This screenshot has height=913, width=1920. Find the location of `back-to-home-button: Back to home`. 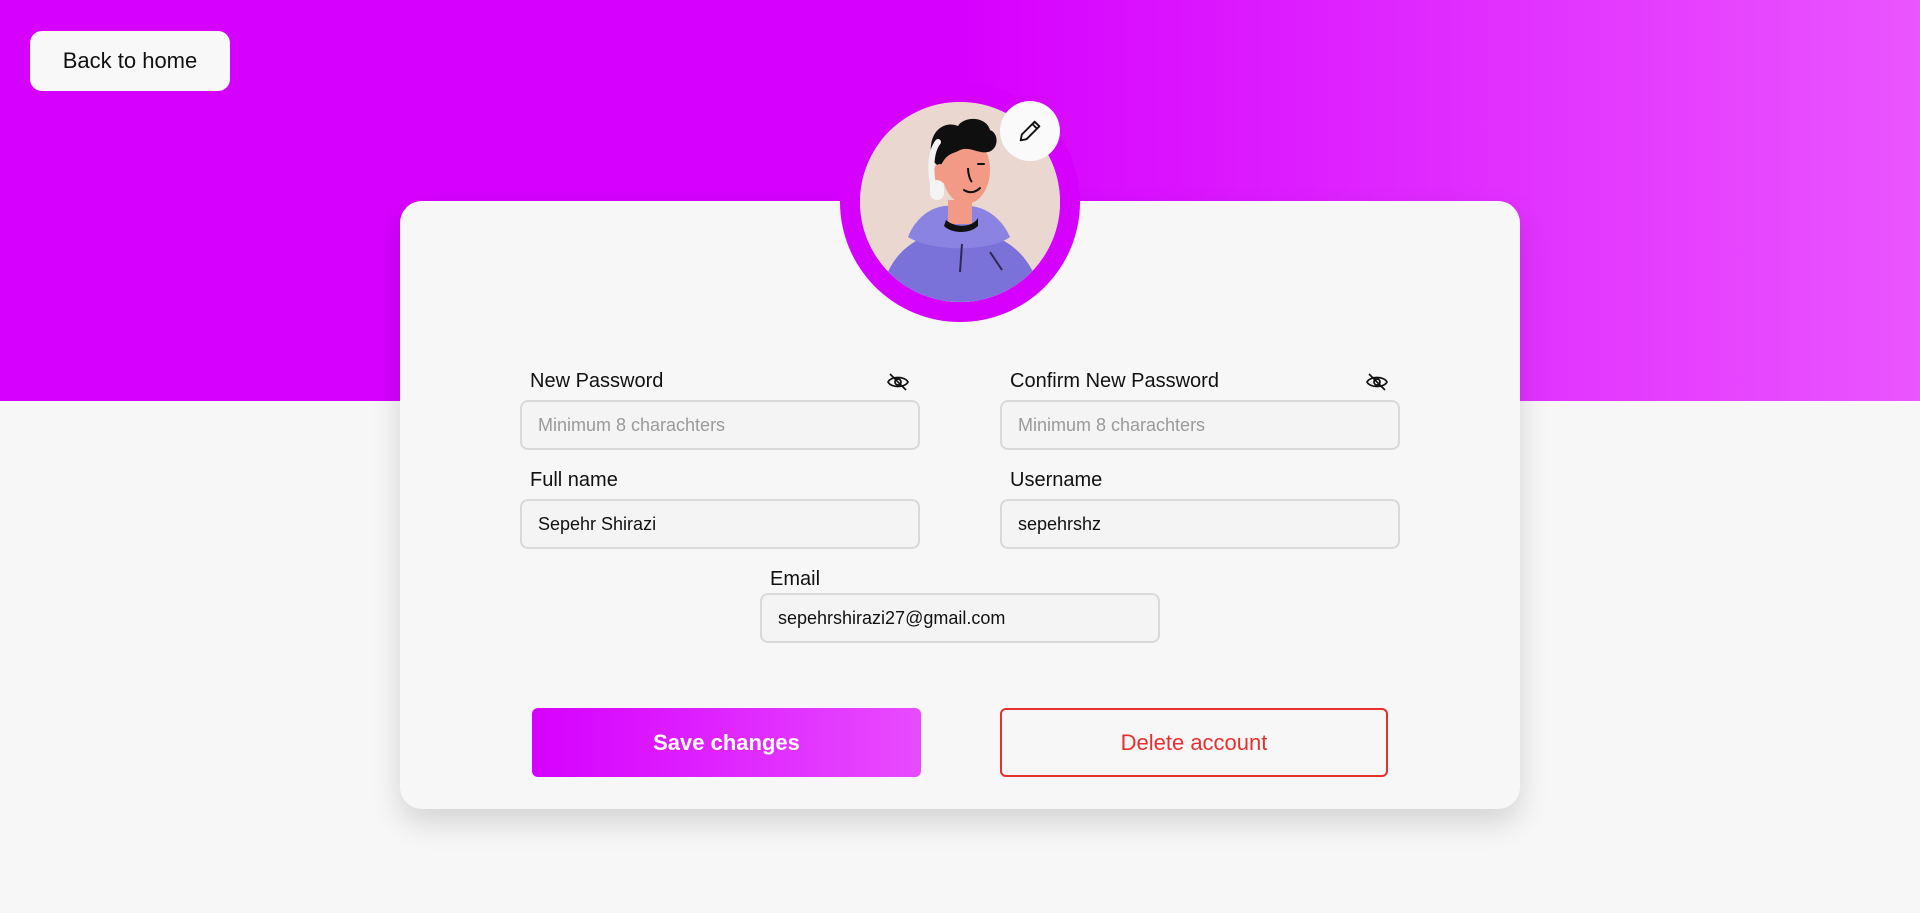

back-to-home-button: Back to home is located at coordinates (130, 61).